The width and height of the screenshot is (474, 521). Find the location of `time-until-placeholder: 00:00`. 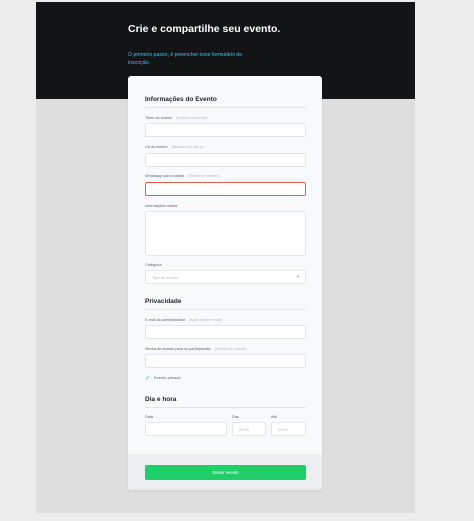

time-until-placeholder: 00:00 is located at coordinates (283, 429).